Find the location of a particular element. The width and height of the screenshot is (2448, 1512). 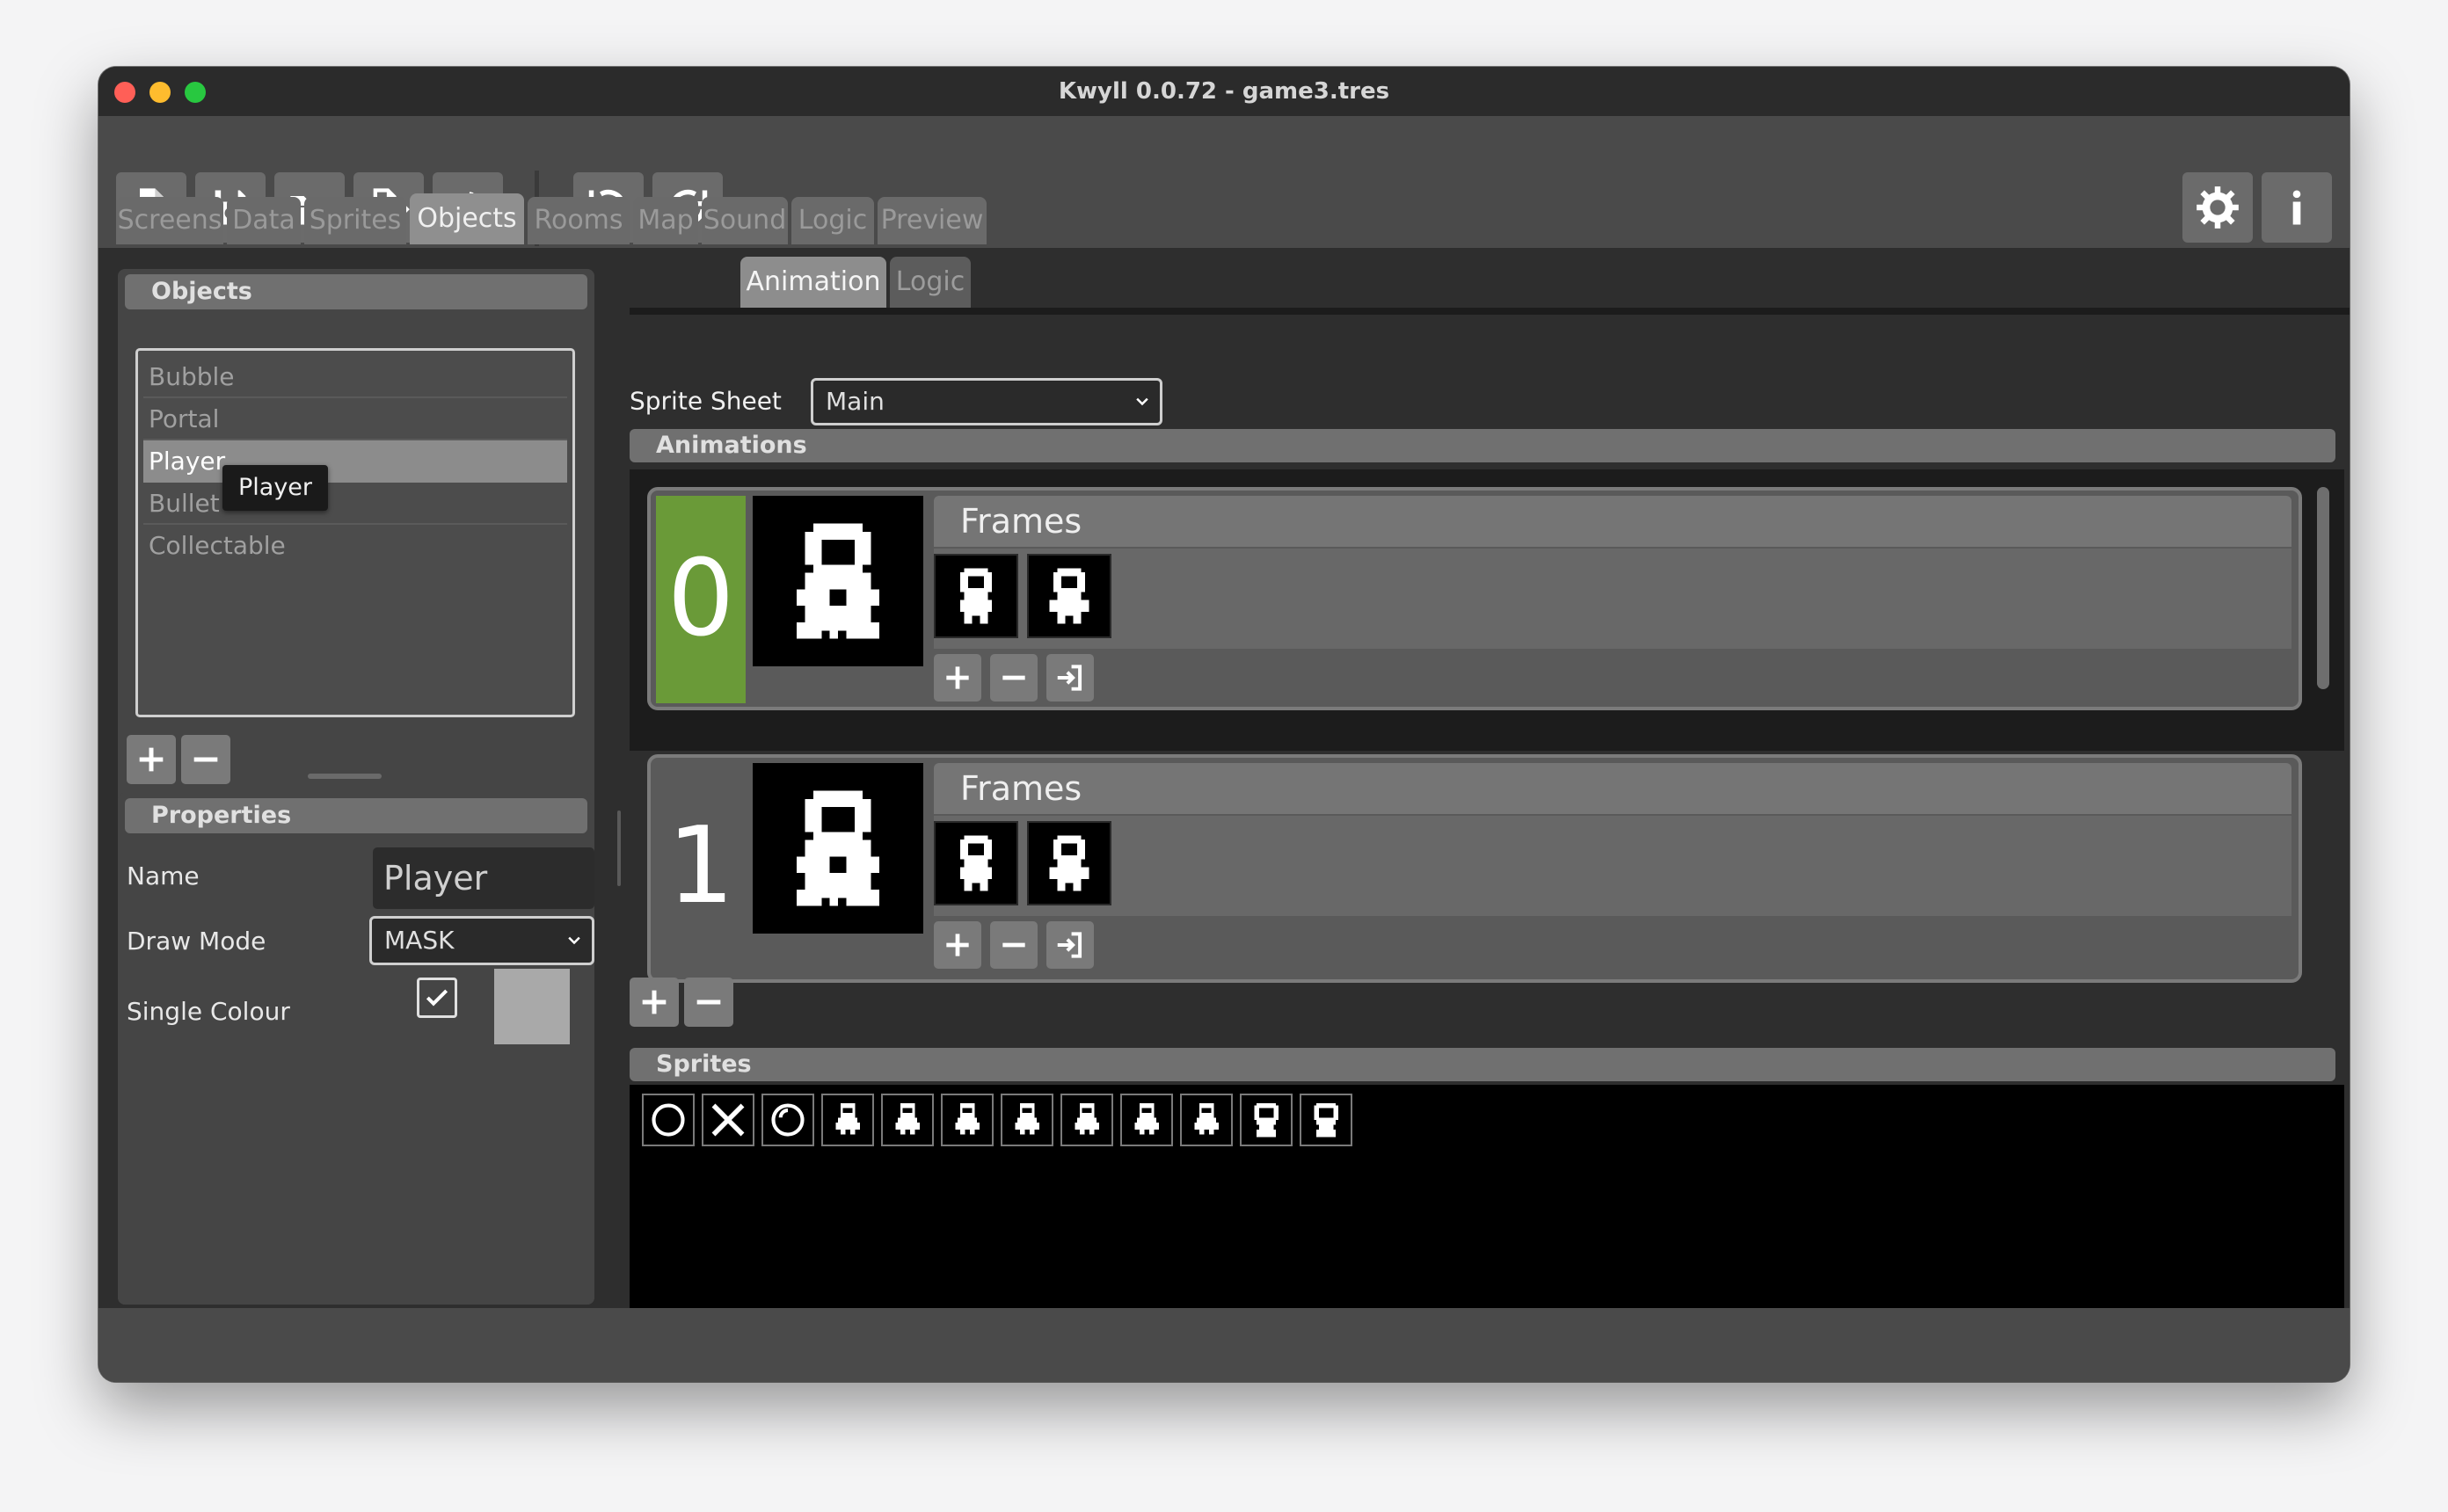

tab-preview: Preview is located at coordinates (932, 221).